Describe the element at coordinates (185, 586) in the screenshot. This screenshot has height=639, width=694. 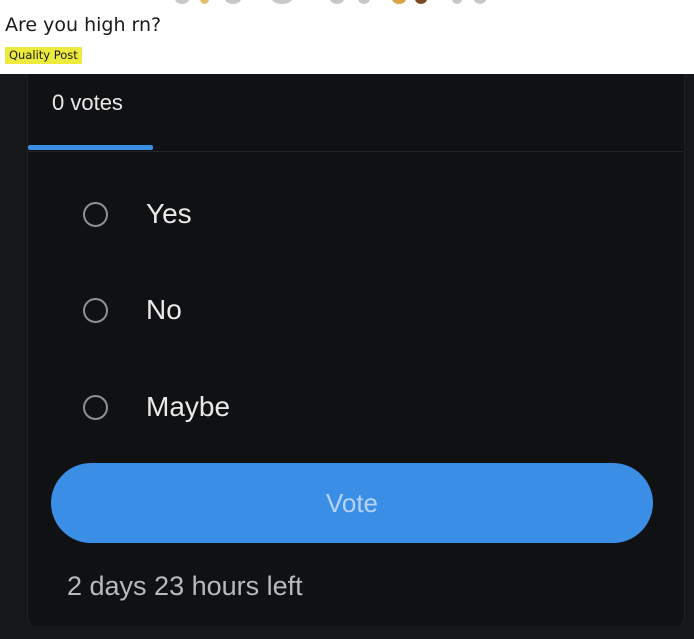
I see `poll-time-left: 2 days 23 hours left` at that location.